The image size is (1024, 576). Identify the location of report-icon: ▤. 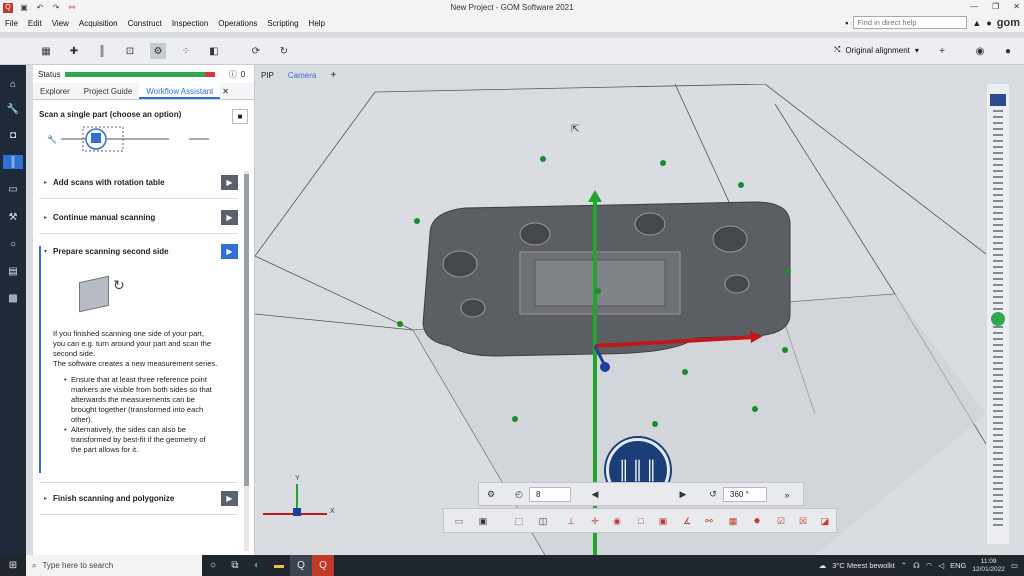
(13, 271).